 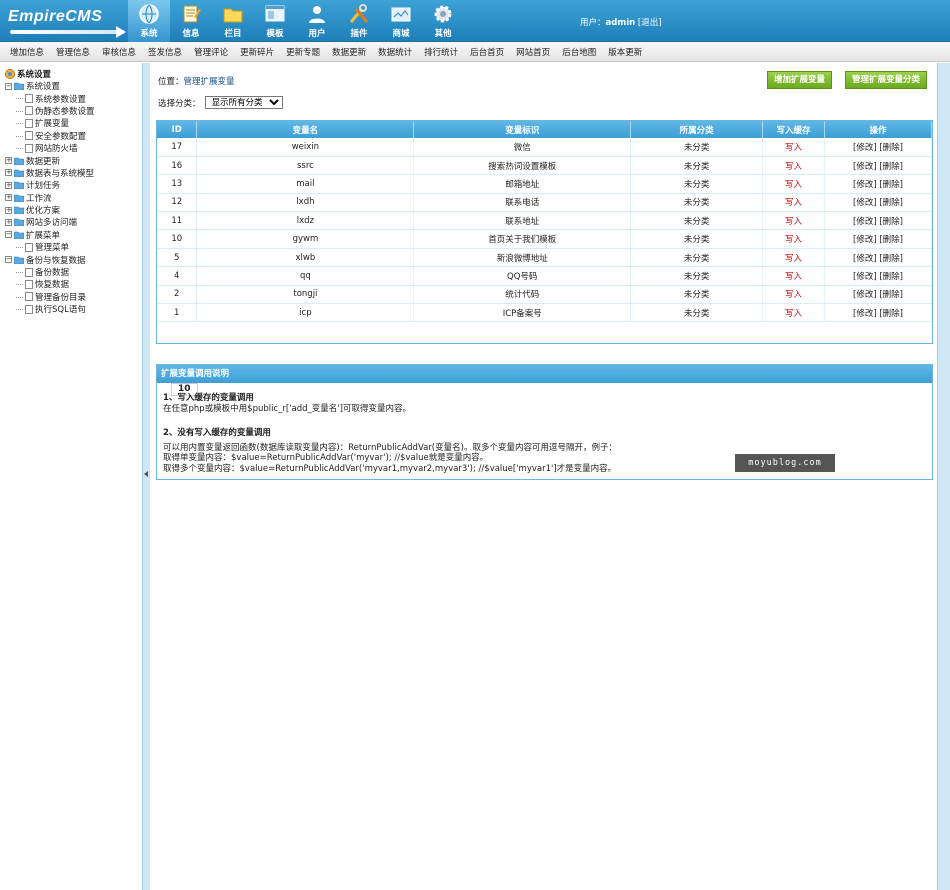 I want to click on tree-folder: + 数据表与系统模型, so click(x=73, y=173).